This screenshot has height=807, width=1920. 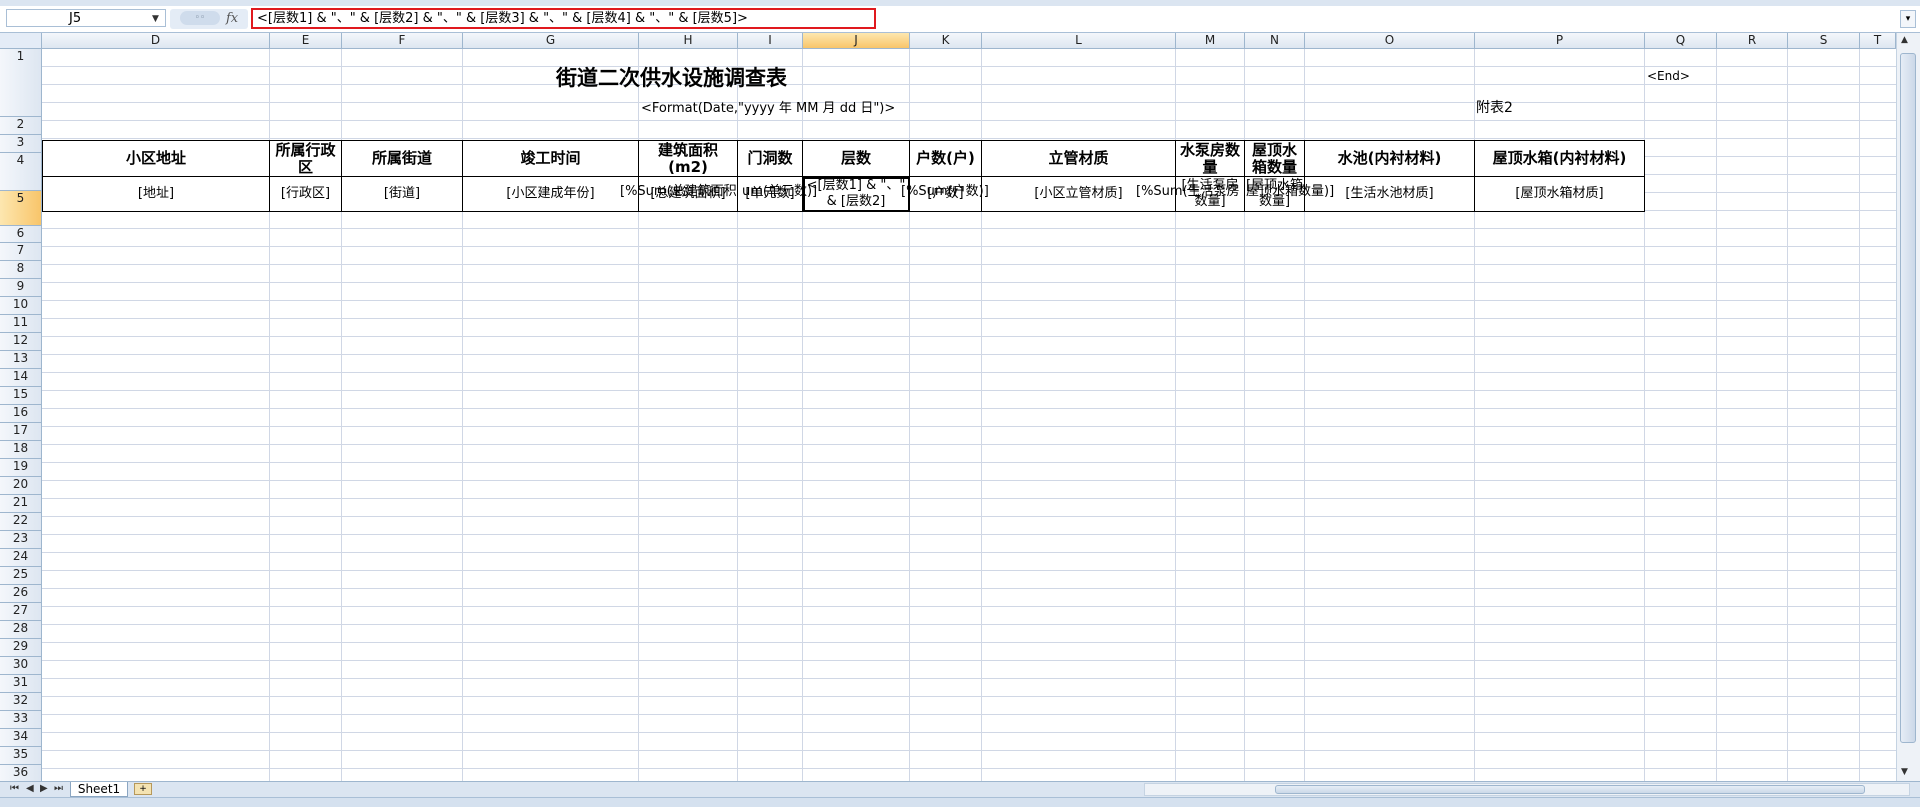 I want to click on column-header-l: L, so click(x=1079, y=41).